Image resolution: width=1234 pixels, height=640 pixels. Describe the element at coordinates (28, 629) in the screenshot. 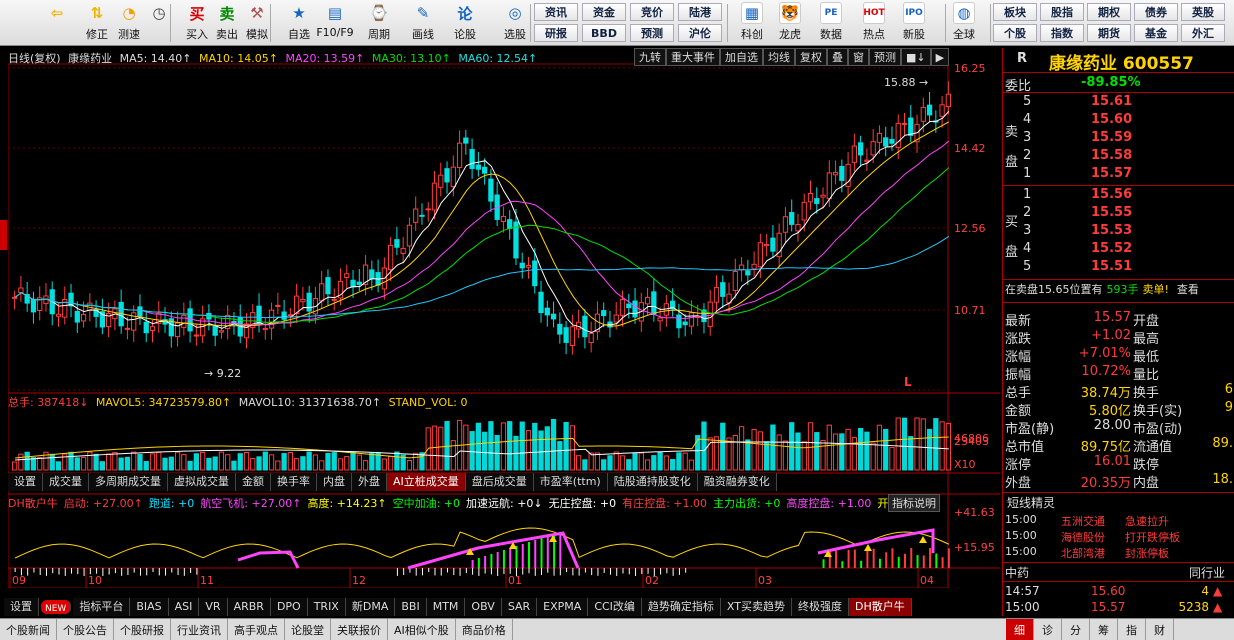

I see `footer-tab: 个股新闻` at that location.